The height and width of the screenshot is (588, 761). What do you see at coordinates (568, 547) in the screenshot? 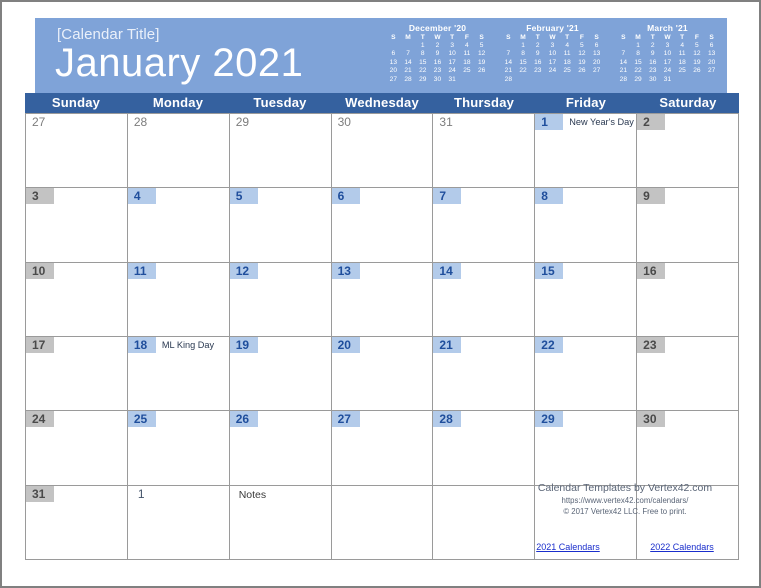
I see `link-2021-calendars: 2021 Calendars` at bounding box center [568, 547].